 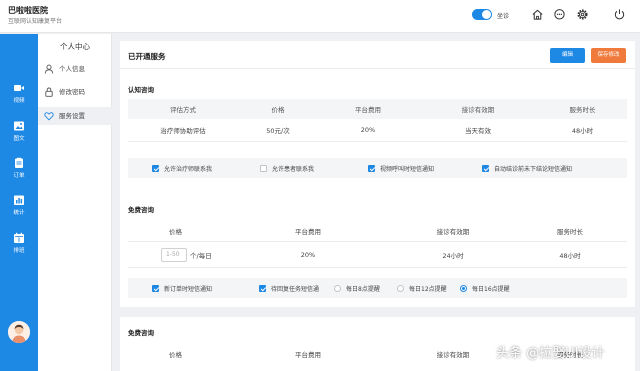 What do you see at coordinates (320, 16) in the screenshot?
I see `top-bar: 巴啦啦医院 互联网认知康复平台 坐诊` at bounding box center [320, 16].